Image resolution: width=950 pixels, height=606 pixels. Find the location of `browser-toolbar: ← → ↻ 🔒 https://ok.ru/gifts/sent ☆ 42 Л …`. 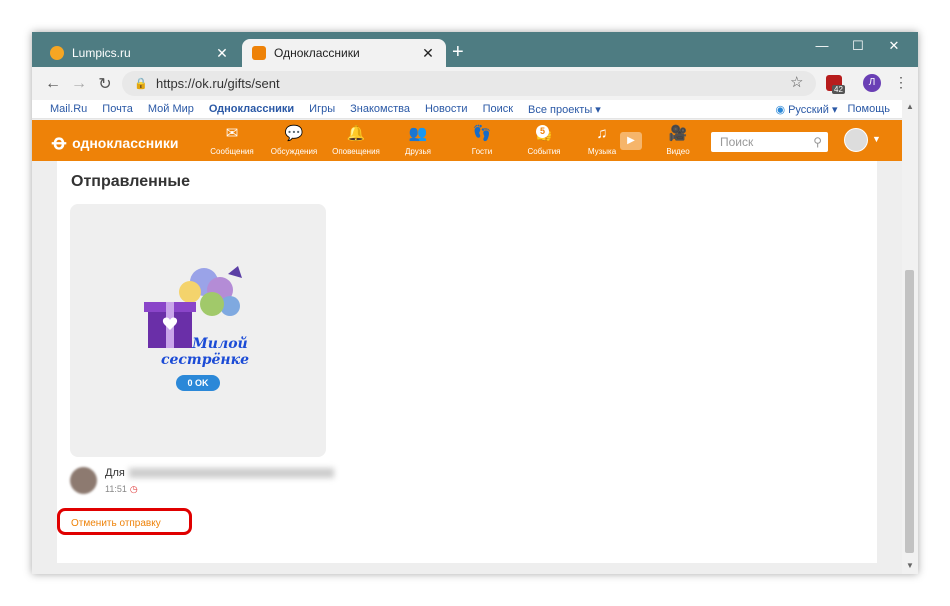

browser-toolbar: ← → ↻ 🔒 https://ok.ru/gifts/sent ☆ 42 Л … is located at coordinates (475, 83).